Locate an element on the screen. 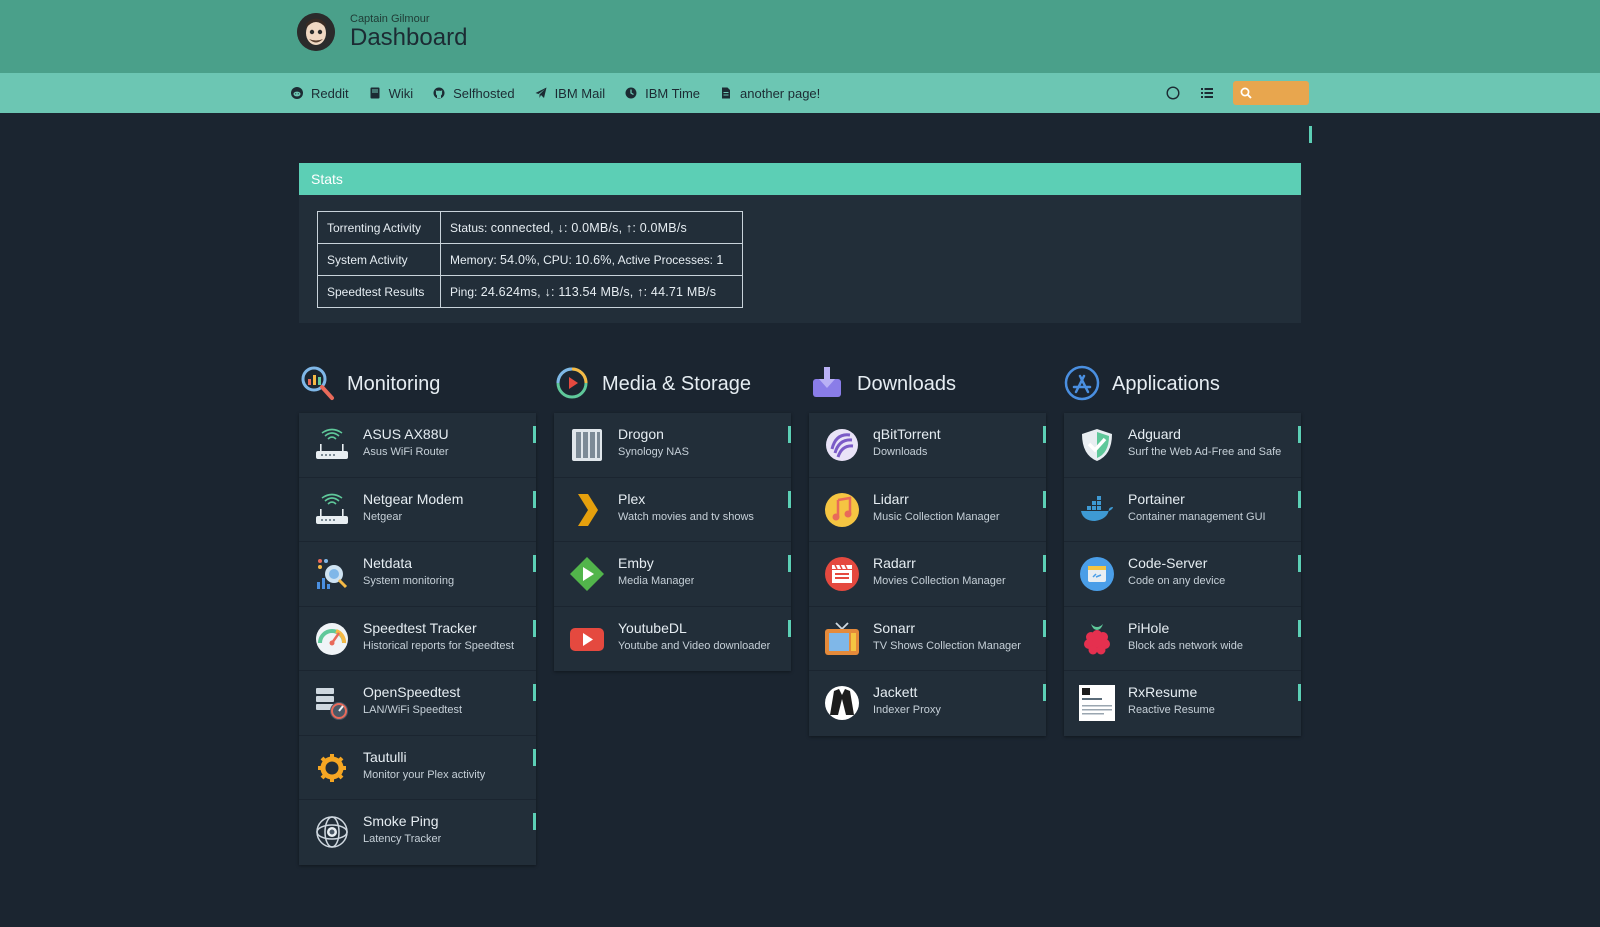  nas-icon is located at coordinates (587, 445).